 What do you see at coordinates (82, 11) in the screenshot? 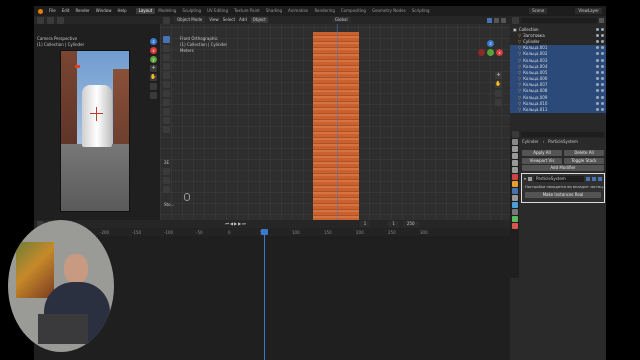
I see `menu-render: Render` at bounding box center [82, 11].